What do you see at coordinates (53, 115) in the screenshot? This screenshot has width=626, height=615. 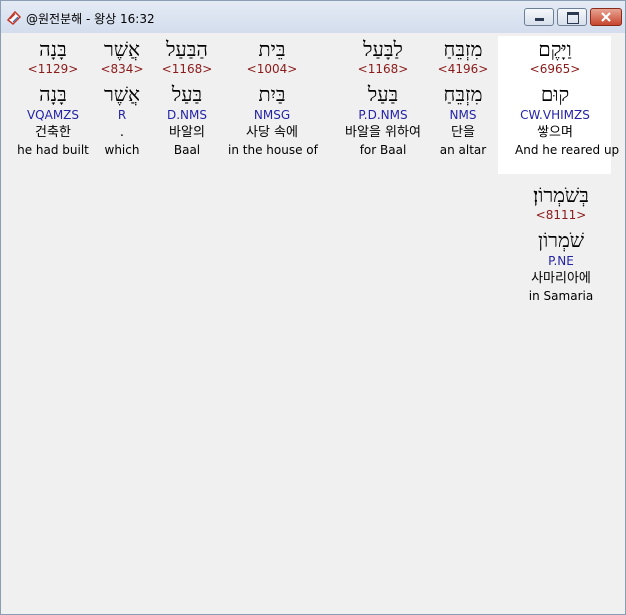 I see `morphology-code: VQAMZS` at bounding box center [53, 115].